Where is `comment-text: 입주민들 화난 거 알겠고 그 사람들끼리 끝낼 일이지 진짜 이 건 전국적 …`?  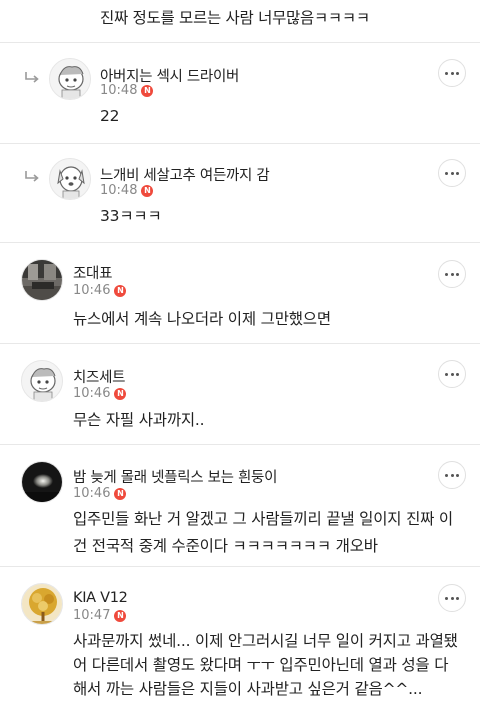 comment-text: 입주민들 화난 거 알겠고 그 사람들끼리 끝낼 일이지 진짜 이 건 전국적 … is located at coordinates (263, 533).